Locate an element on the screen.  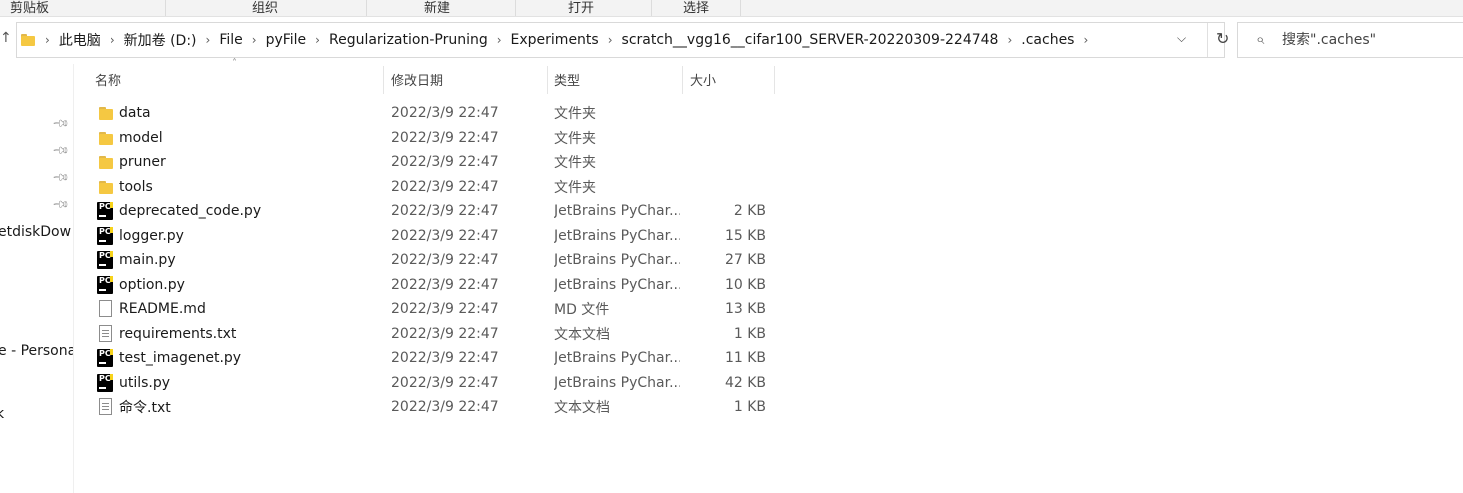
ribbon-group-organize: 组织 is located at coordinates (265, 8).